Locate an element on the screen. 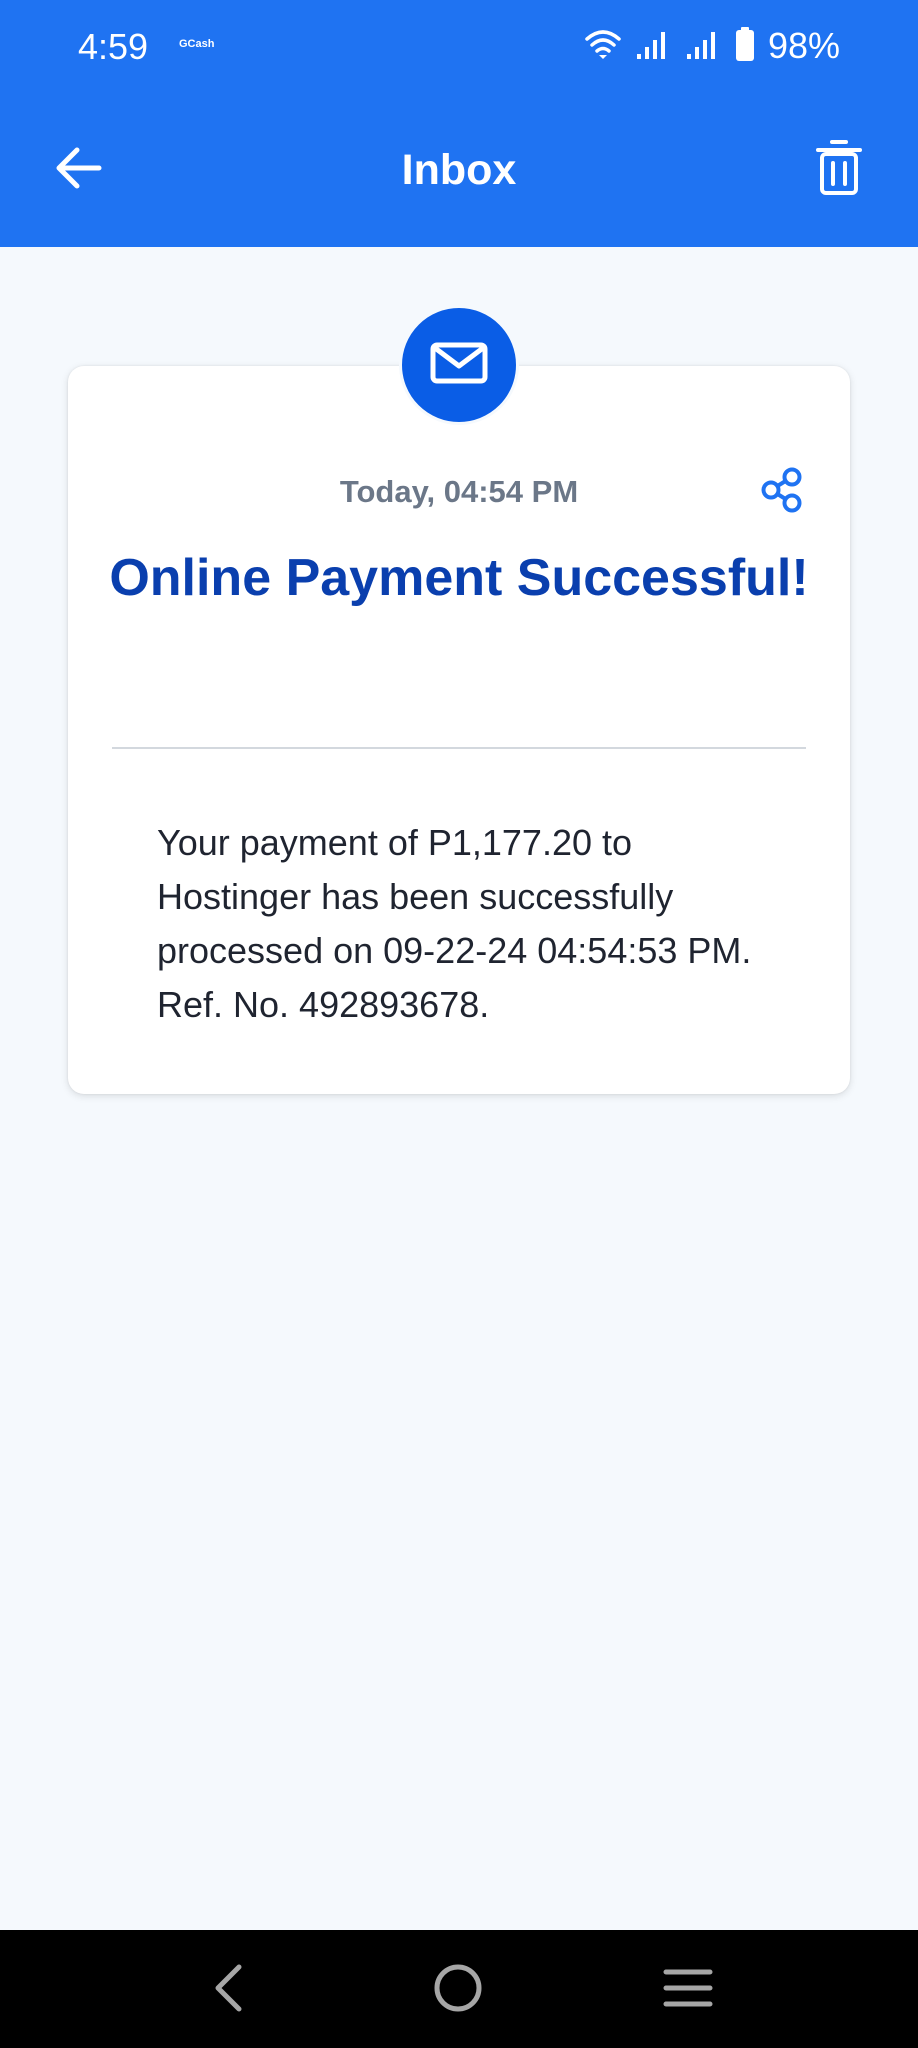  nav-recents-button is located at coordinates (688, 1990).